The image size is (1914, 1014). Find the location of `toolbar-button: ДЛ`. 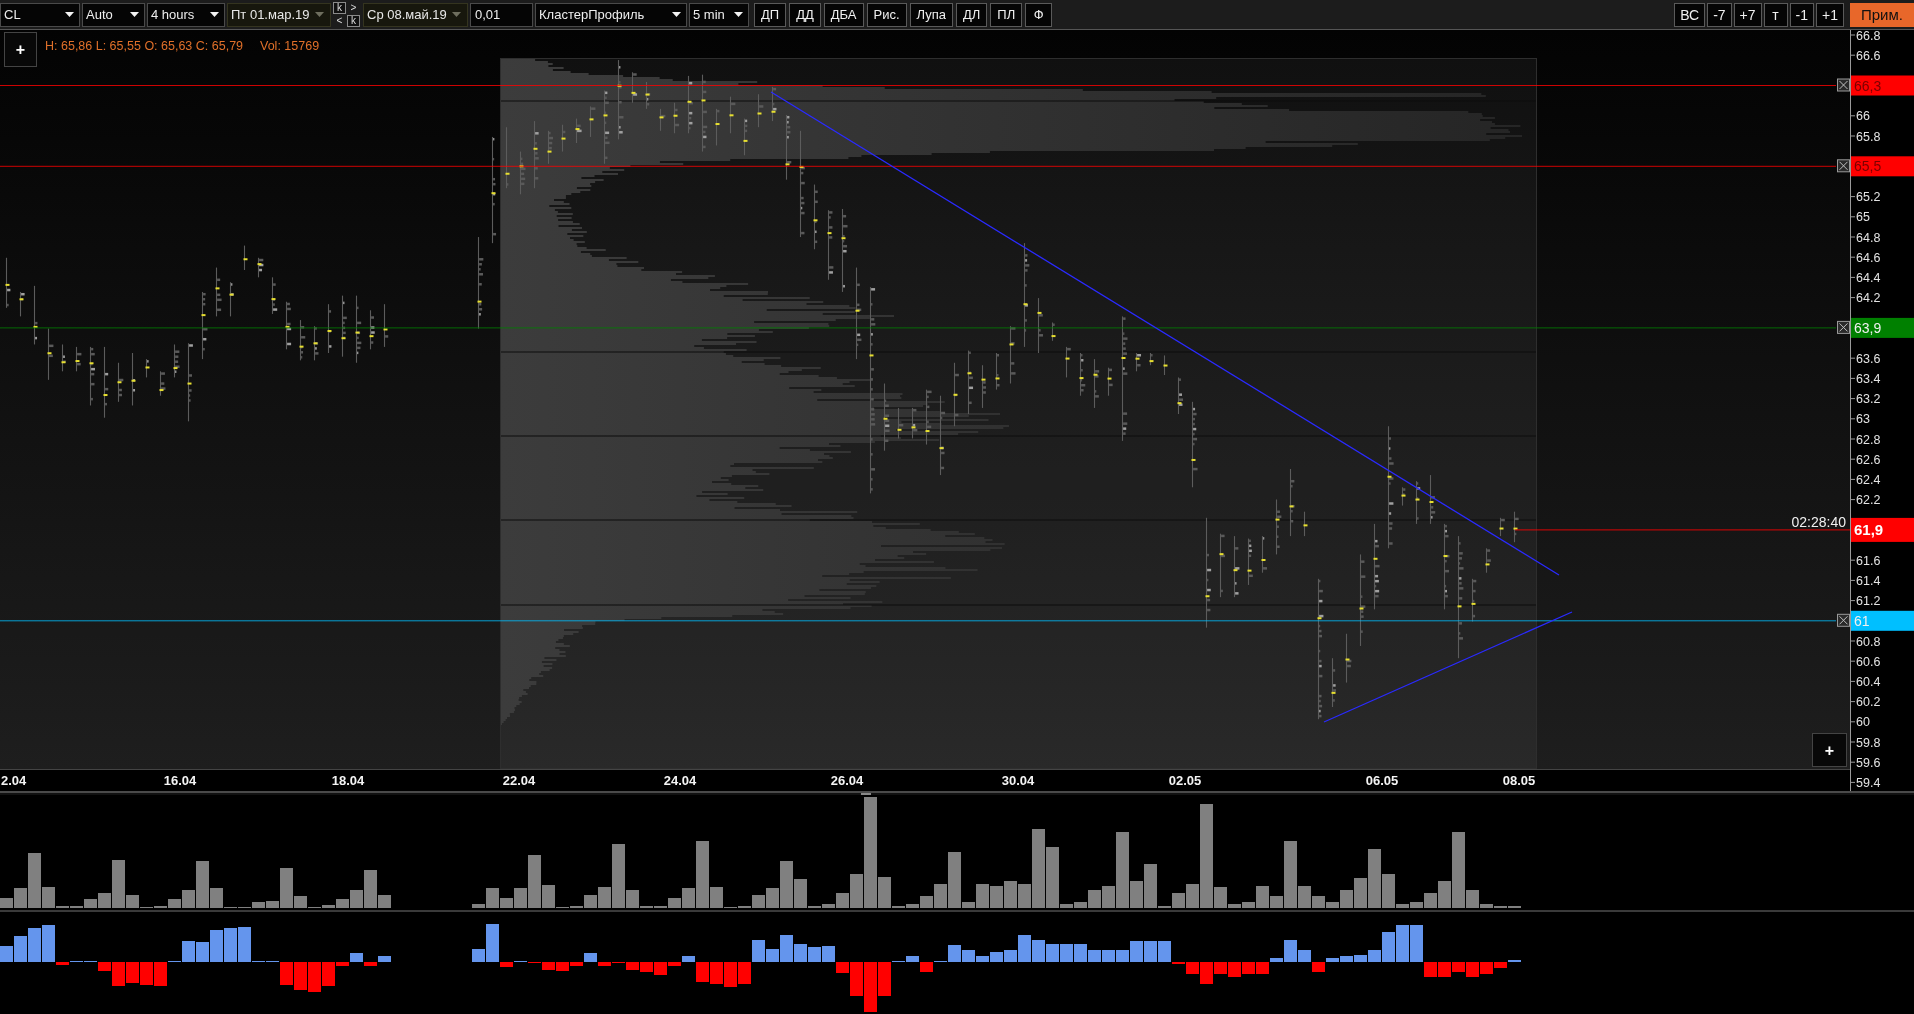

toolbar-button: ДЛ is located at coordinates (972, 14).